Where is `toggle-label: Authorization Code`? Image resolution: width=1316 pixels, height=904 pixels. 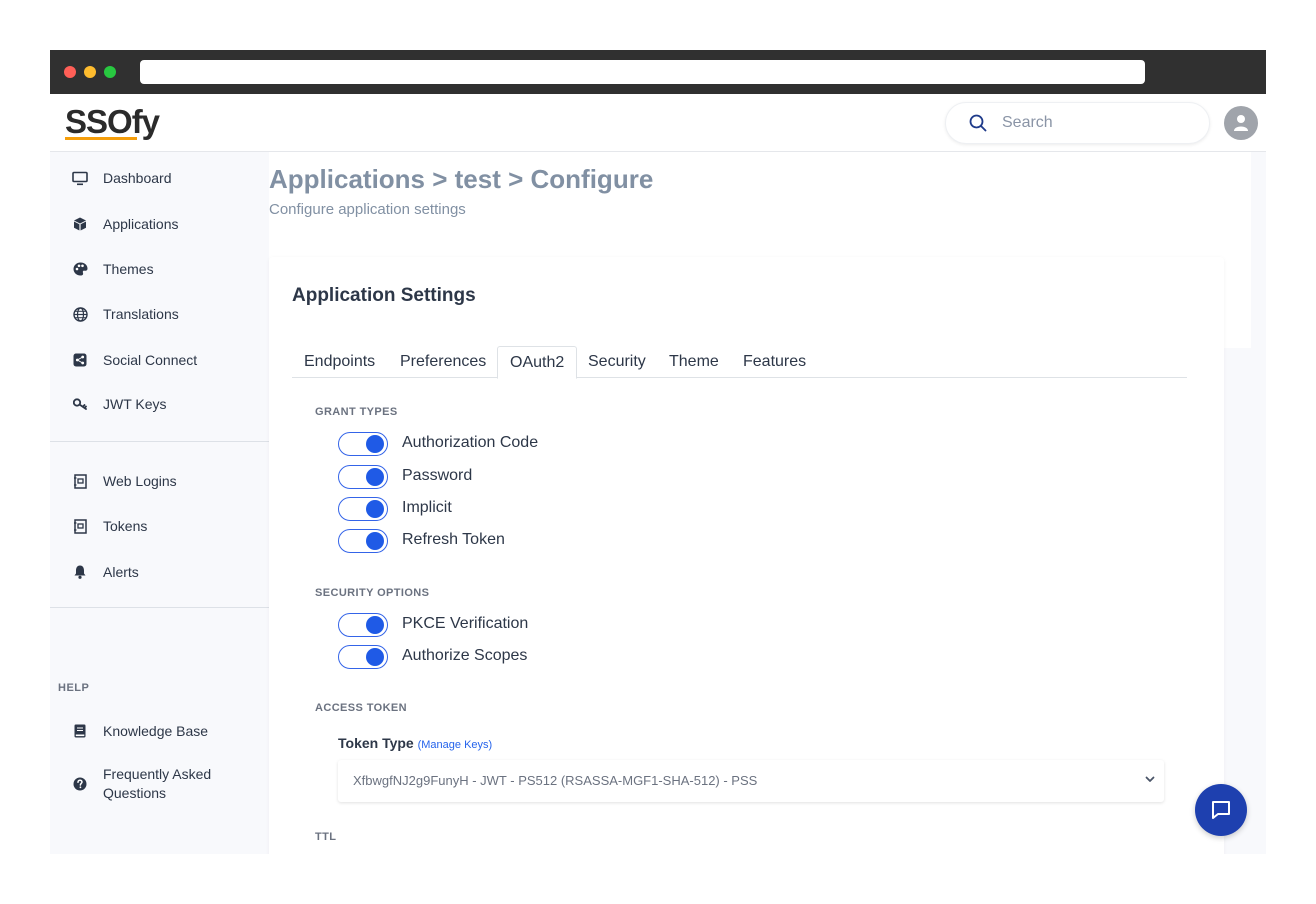 toggle-label: Authorization Code is located at coordinates (470, 442).